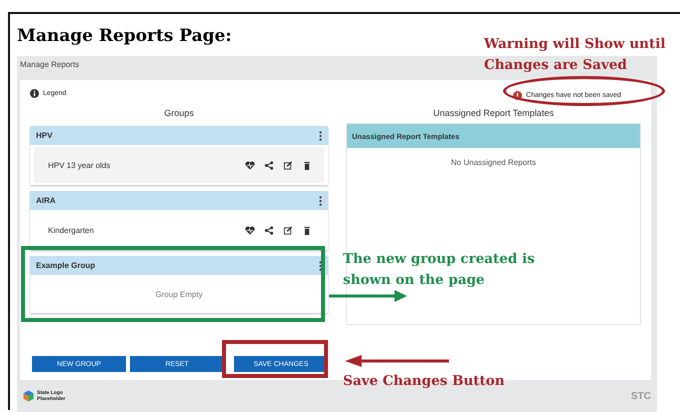 This screenshot has width=680, height=412. I want to click on annotation-text: Save Changes Button, so click(424, 381).